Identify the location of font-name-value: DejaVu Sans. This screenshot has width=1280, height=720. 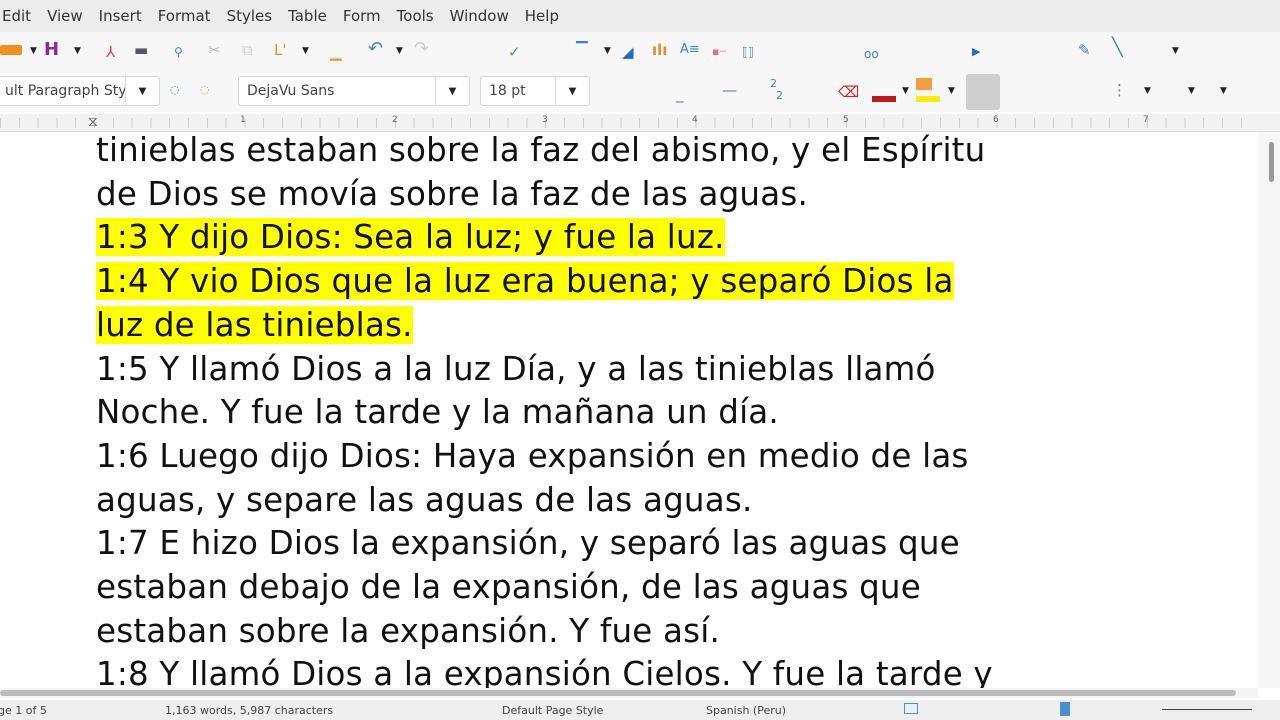
(291, 91).